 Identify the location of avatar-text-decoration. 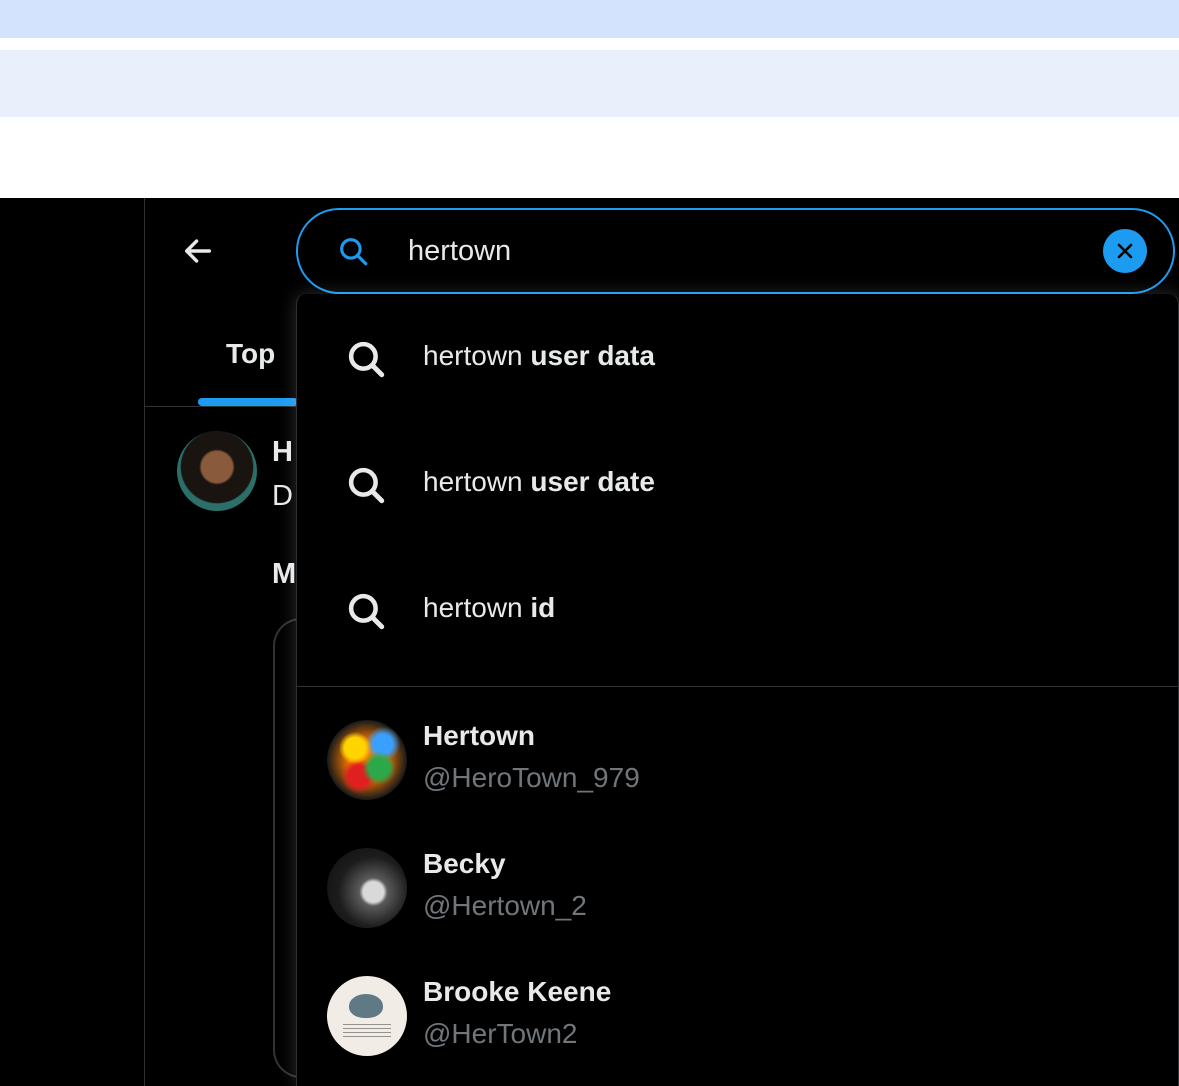
(367, 1031).